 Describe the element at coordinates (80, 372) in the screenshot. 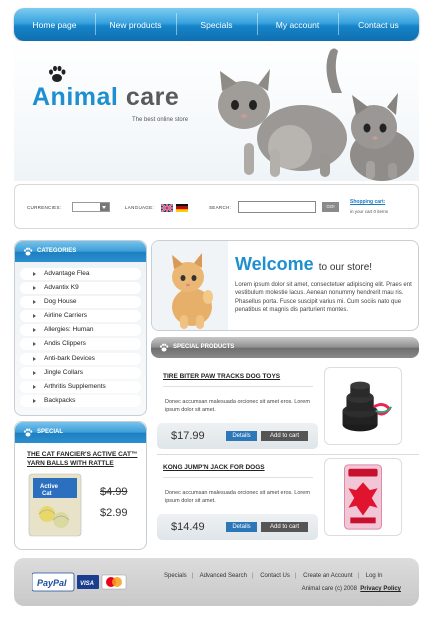

I see `category-item: Jingle Collars` at that location.